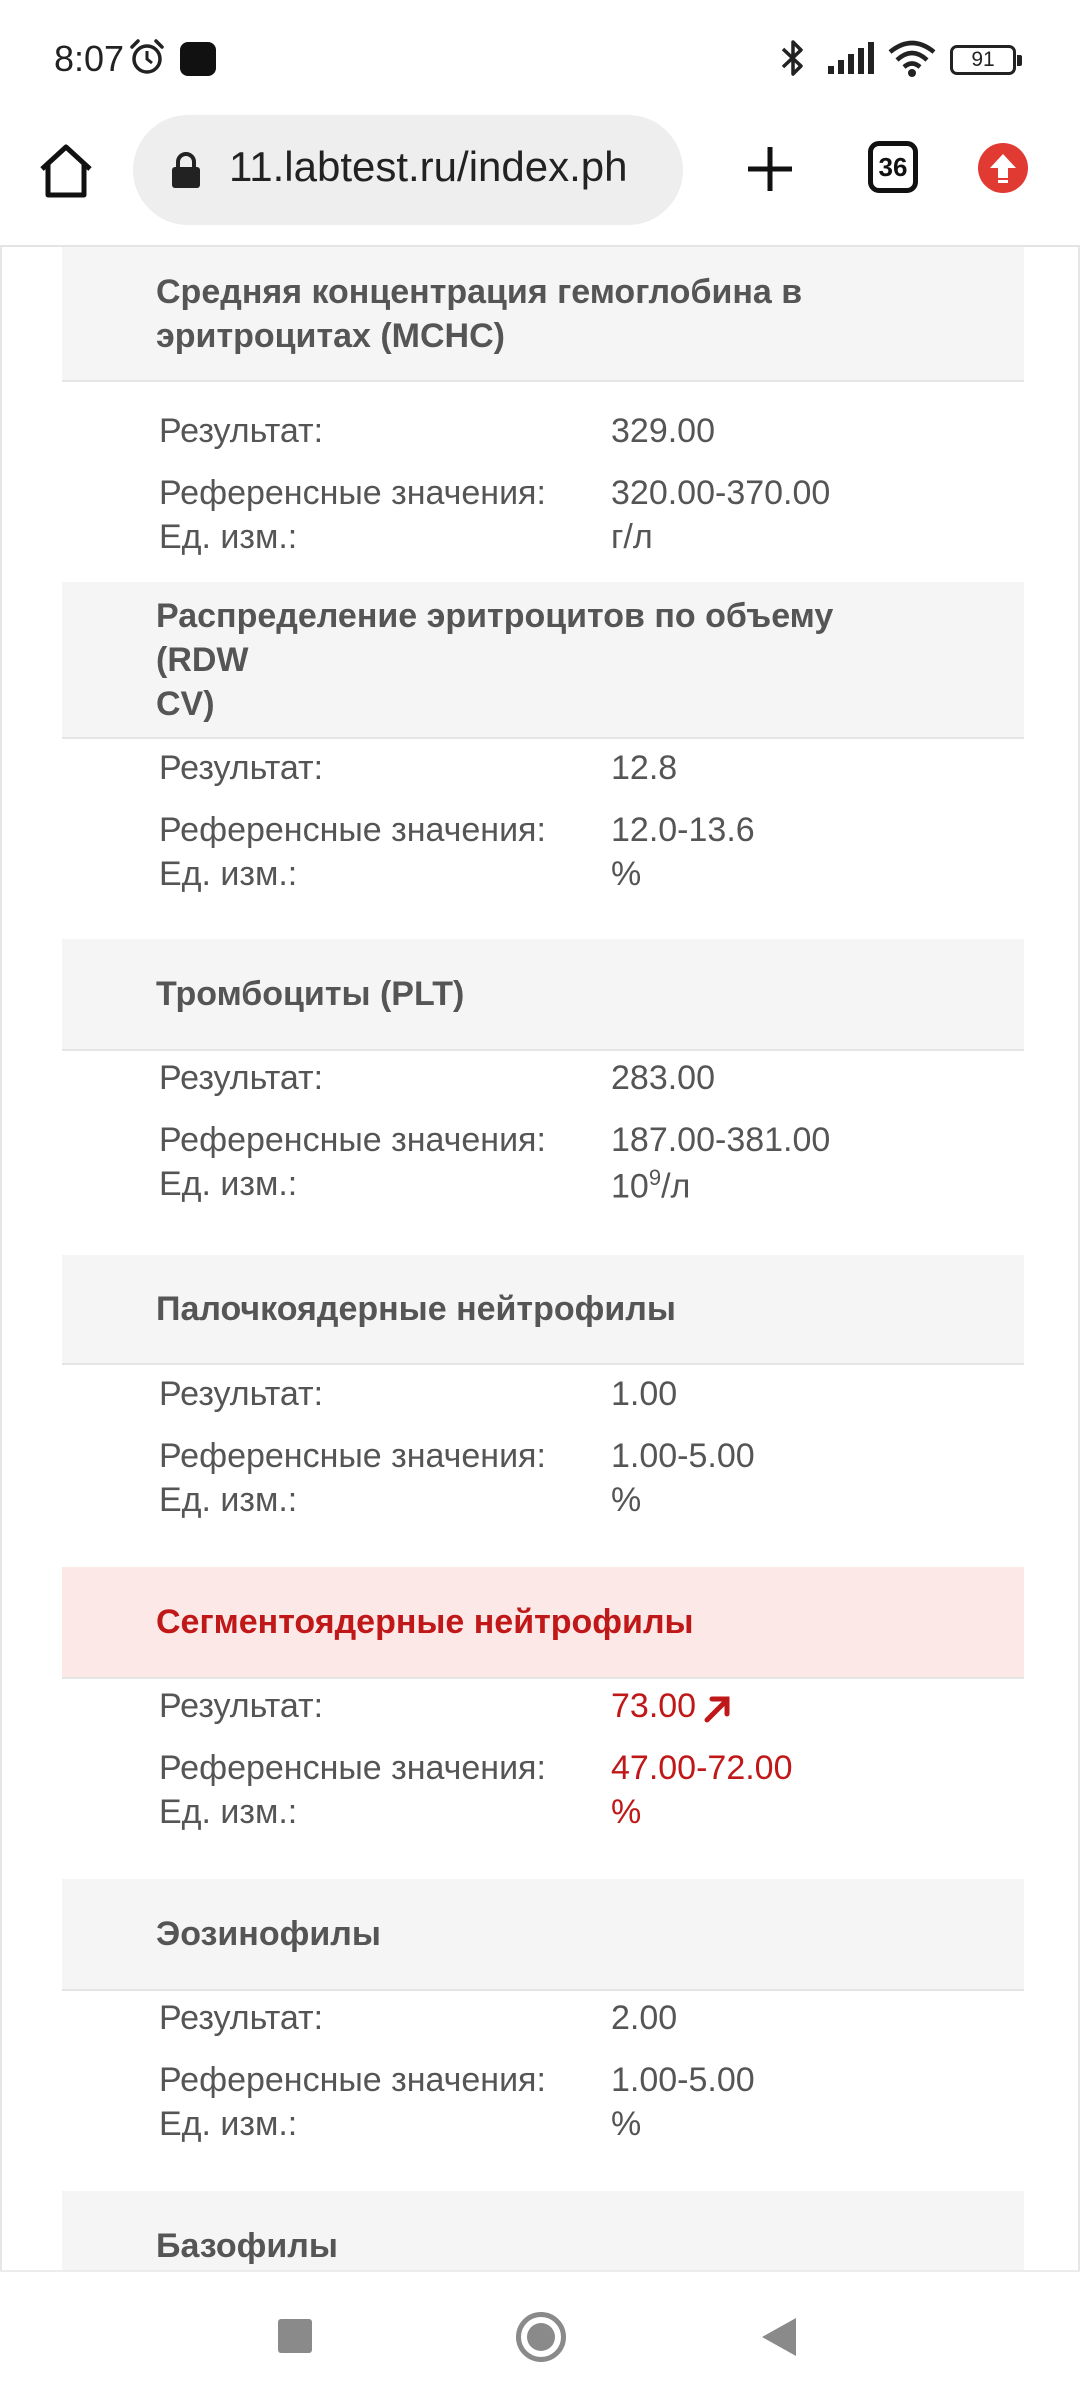 This screenshot has width=1080, height=2400. I want to click on signal-icon, so click(851, 58).